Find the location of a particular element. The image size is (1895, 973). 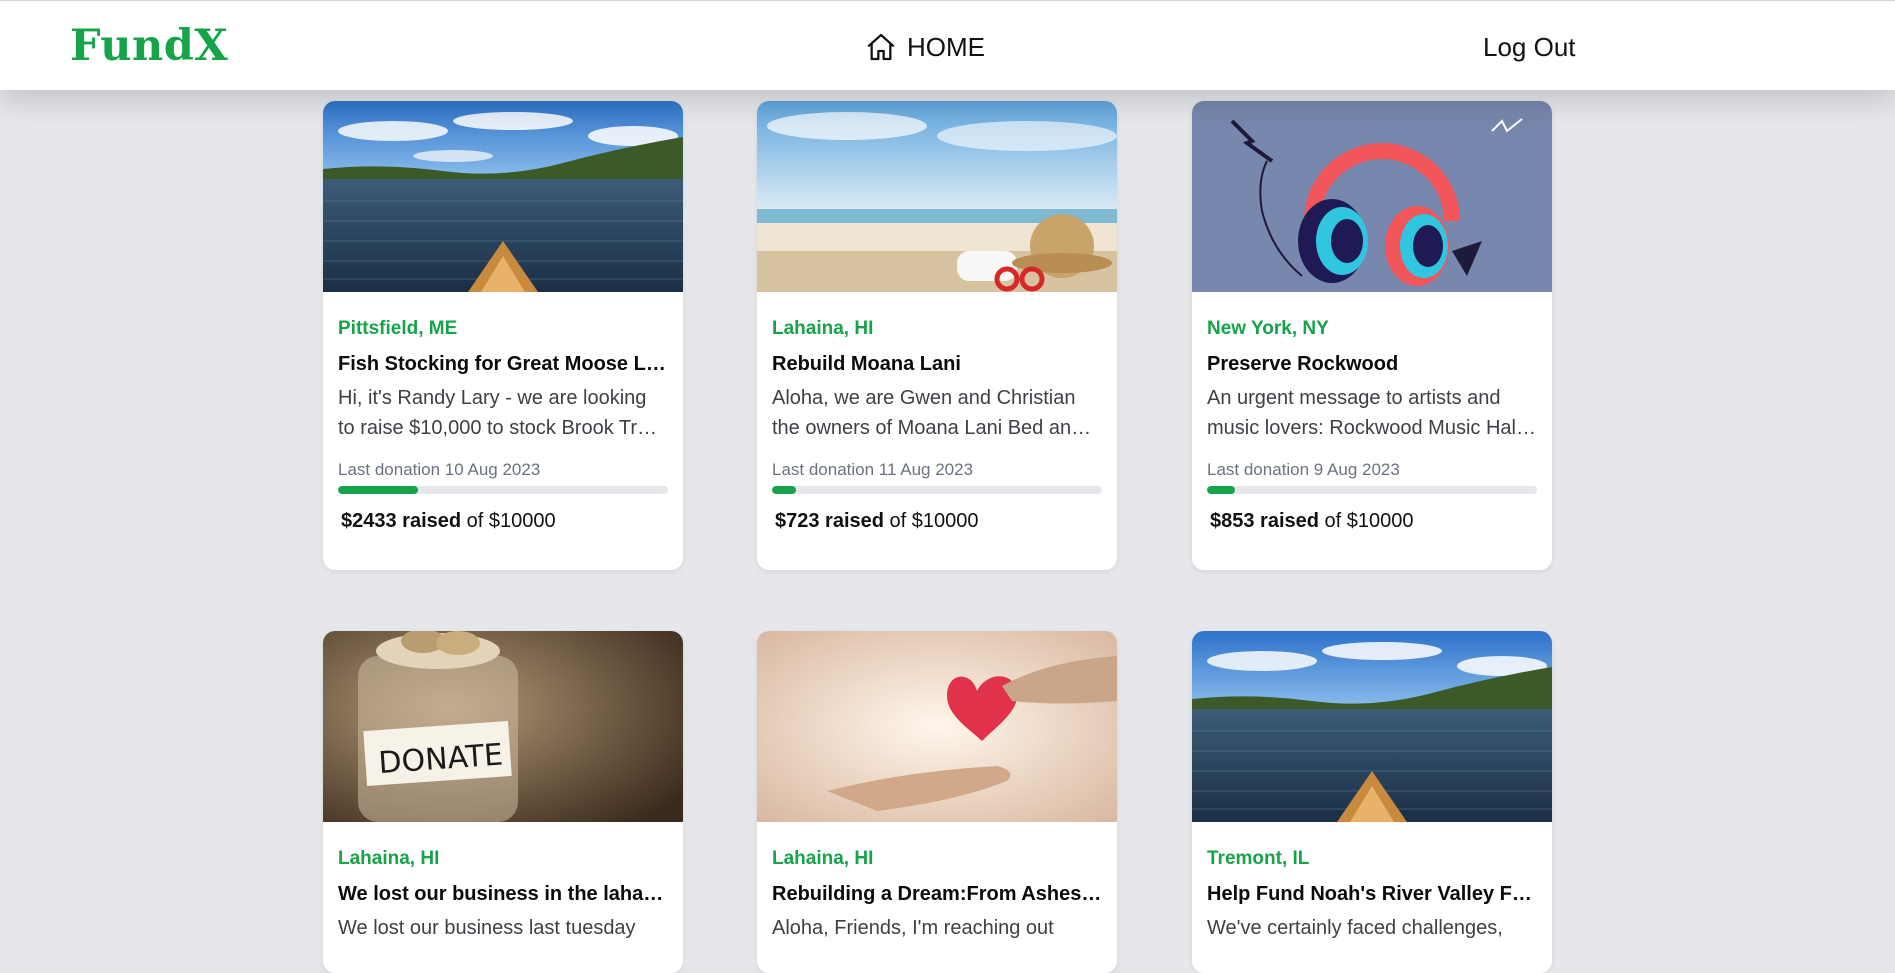

raised-amount: $853 raised is located at coordinates (1264, 521).